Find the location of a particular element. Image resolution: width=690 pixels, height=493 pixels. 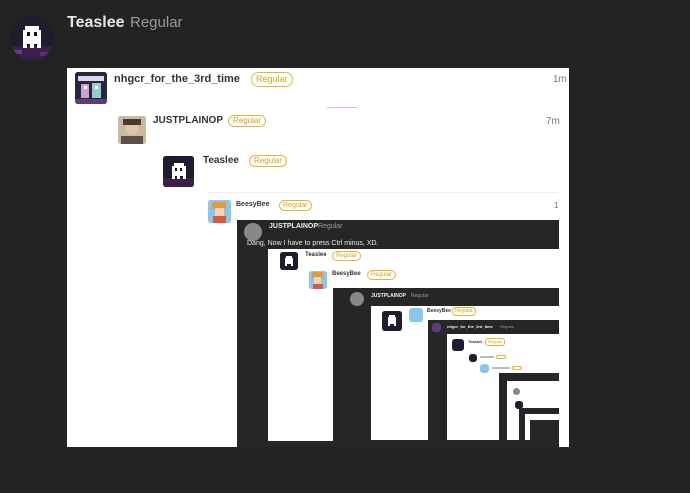

nested5-avatar is located at coordinates (436, 327).